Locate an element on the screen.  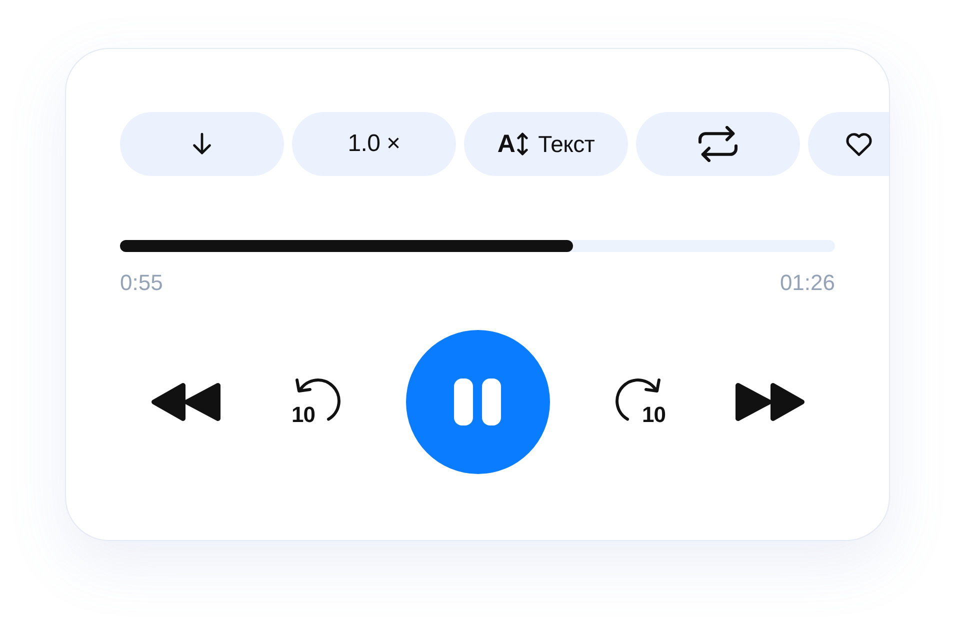
total-duration: 01:26 is located at coordinates (807, 283).